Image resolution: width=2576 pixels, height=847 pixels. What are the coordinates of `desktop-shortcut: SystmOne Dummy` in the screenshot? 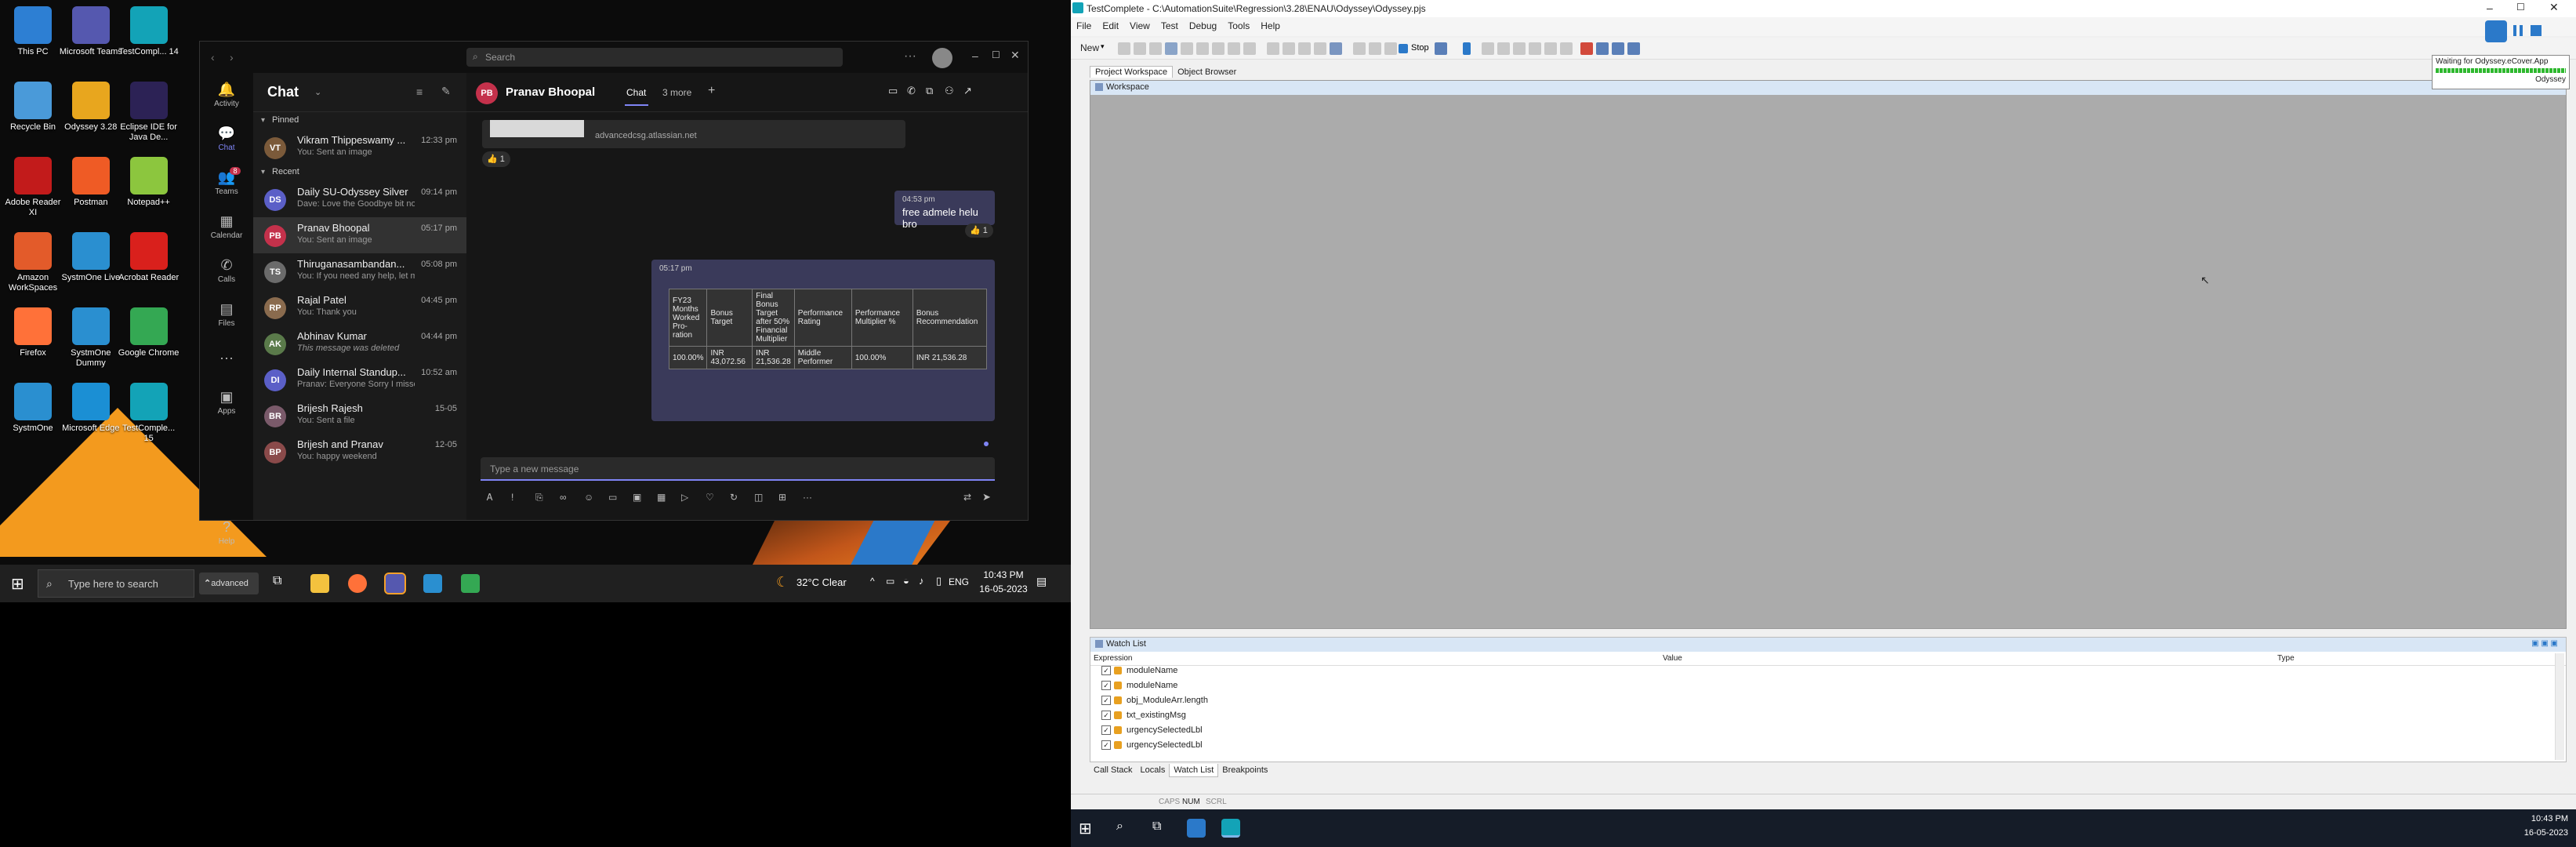 It's located at (91, 338).